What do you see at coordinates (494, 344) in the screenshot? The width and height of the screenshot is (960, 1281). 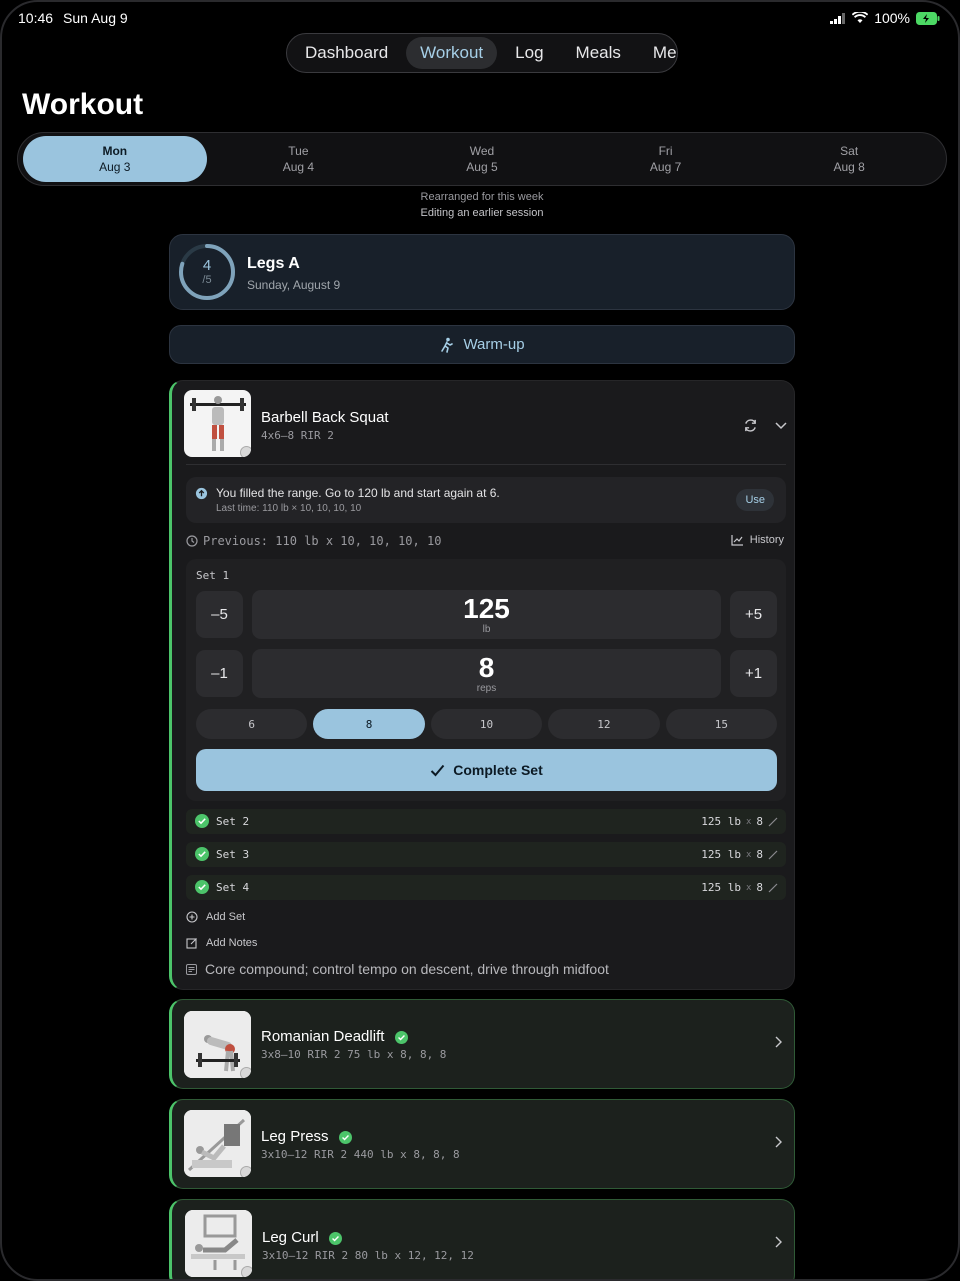 I see `warmup-label: Warm-up` at bounding box center [494, 344].